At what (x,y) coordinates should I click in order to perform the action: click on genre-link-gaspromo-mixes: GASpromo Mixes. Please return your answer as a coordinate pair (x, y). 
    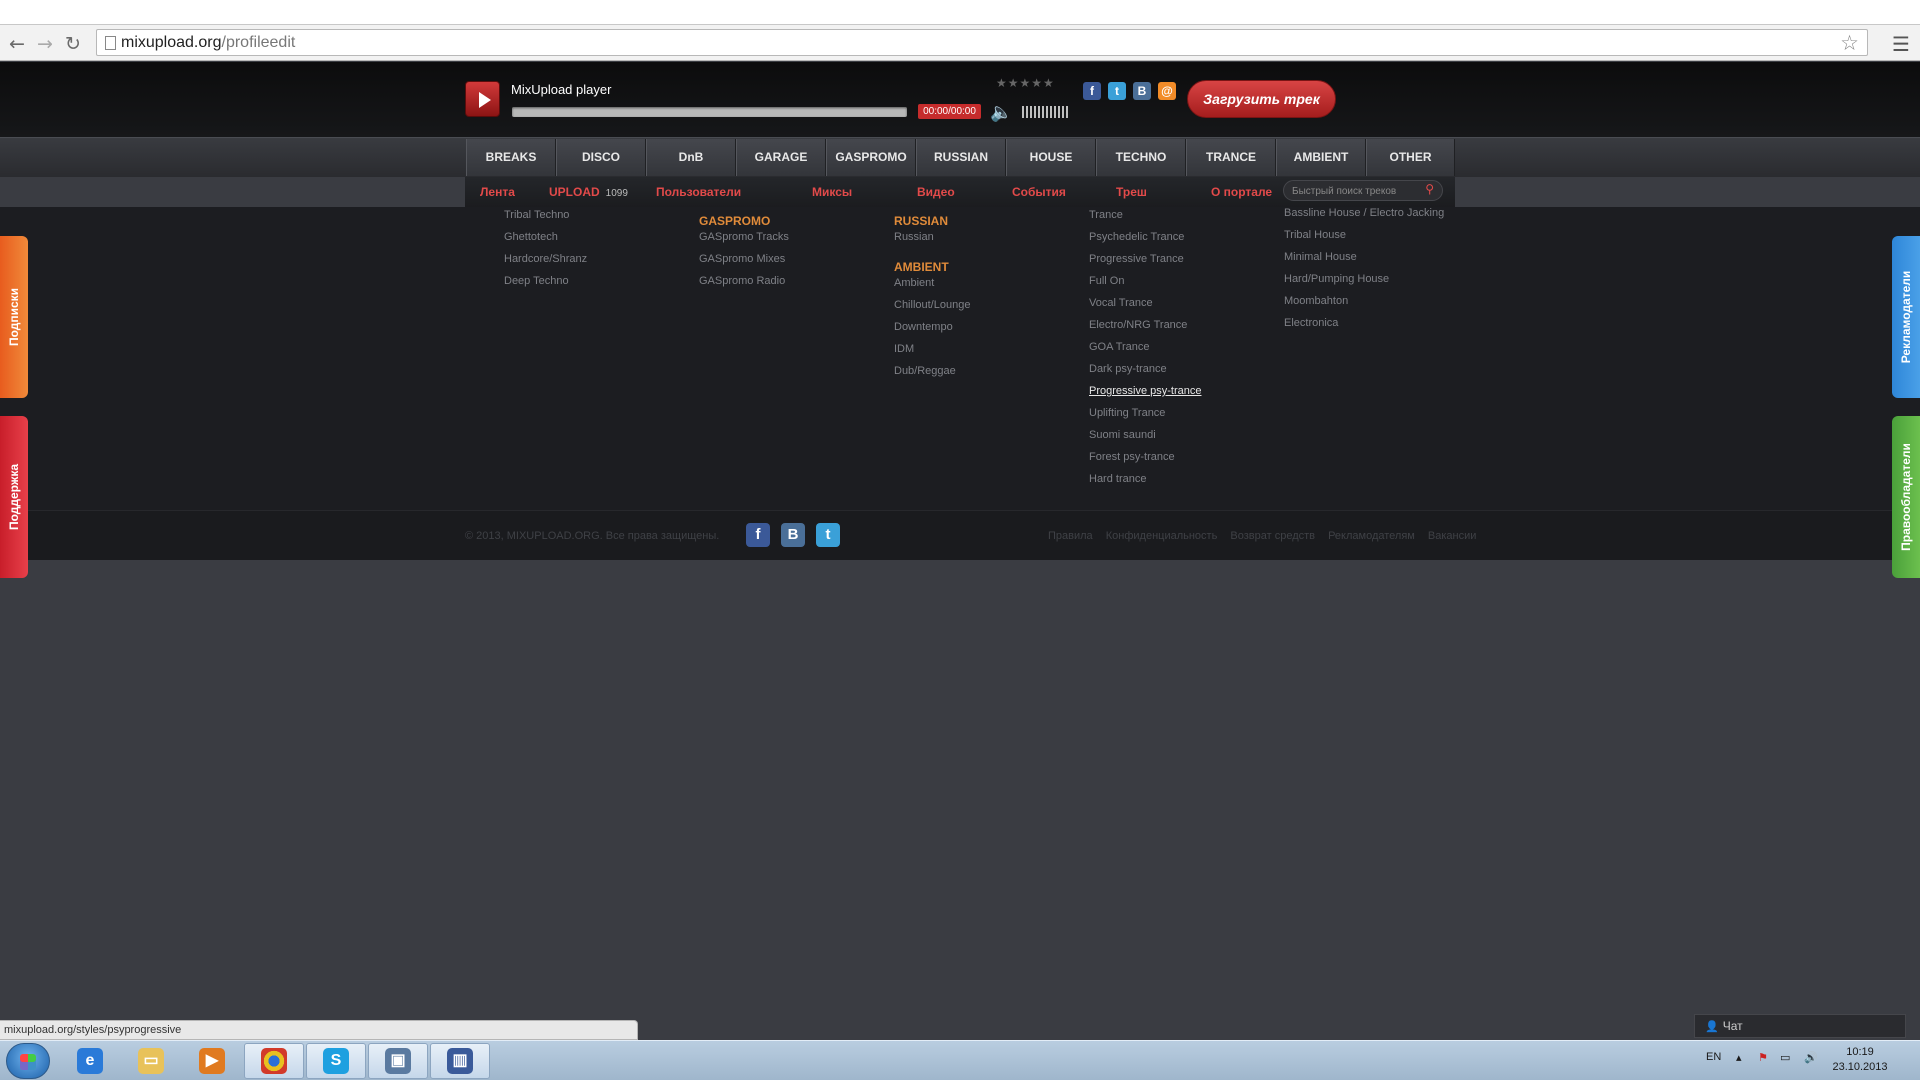
    Looking at the image, I should click on (742, 259).